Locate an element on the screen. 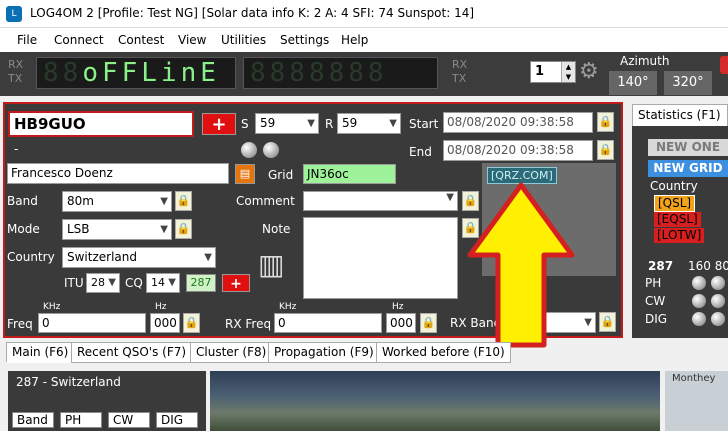 Image resolution: width=728 pixels, height=431 pixels. qrz-lookup-icon: ▤ is located at coordinates (245, 174).